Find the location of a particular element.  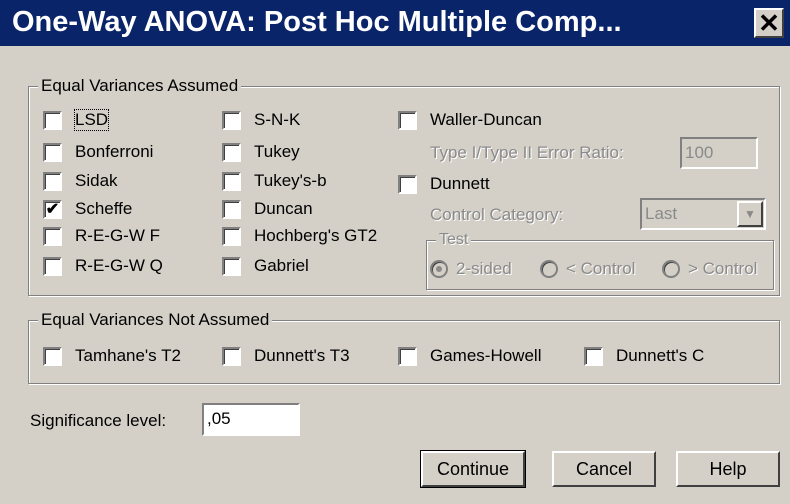

equal-variances-assumed-legend: Equal Variances Assumed is located at coordinates (140, 86).